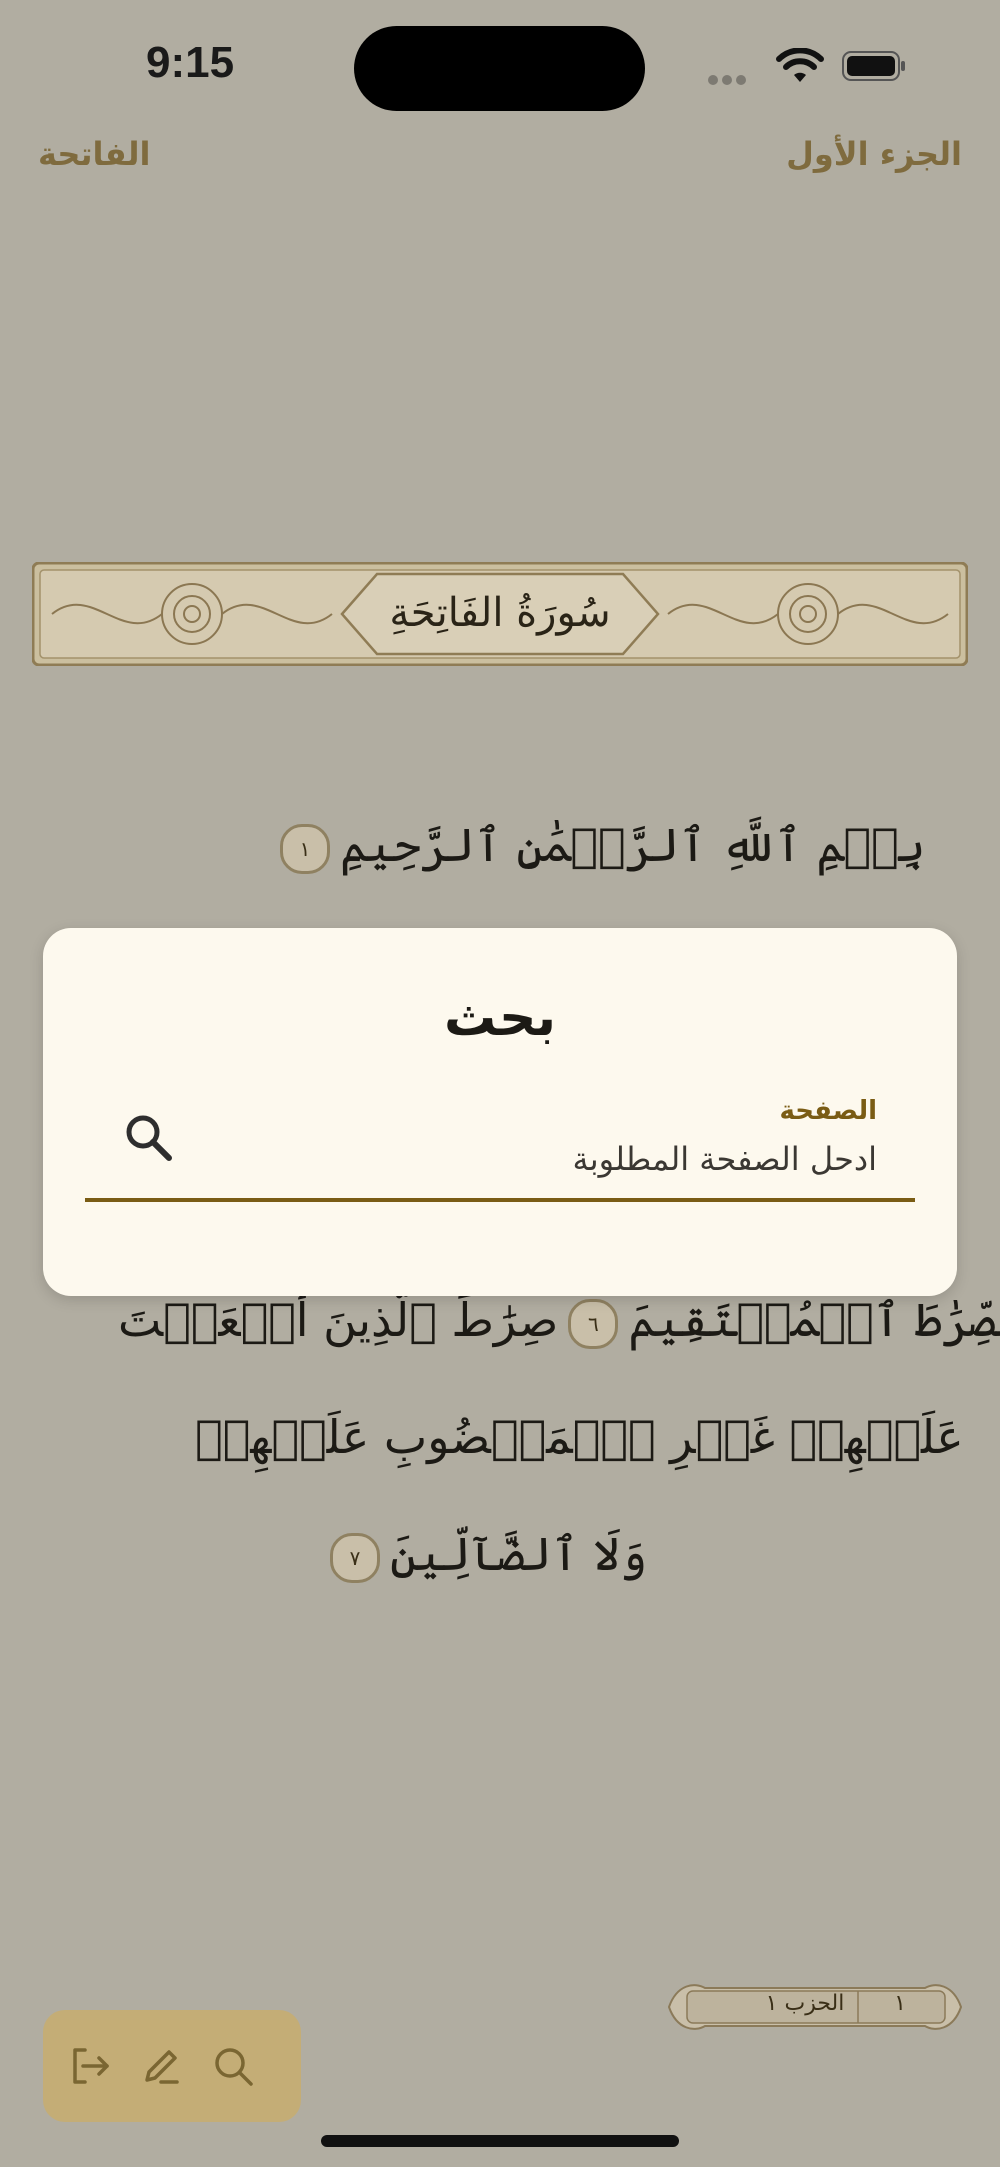  Describe the element at coordinates (800, 65) in the screenshot. I see `wifi-icon` at that location.